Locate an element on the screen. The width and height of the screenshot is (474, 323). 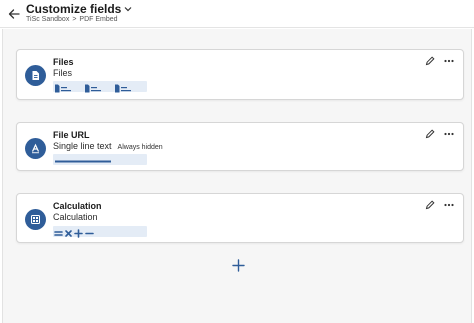
field-card-calculation: Calculation Calculation is located at coordinates (240, 218).